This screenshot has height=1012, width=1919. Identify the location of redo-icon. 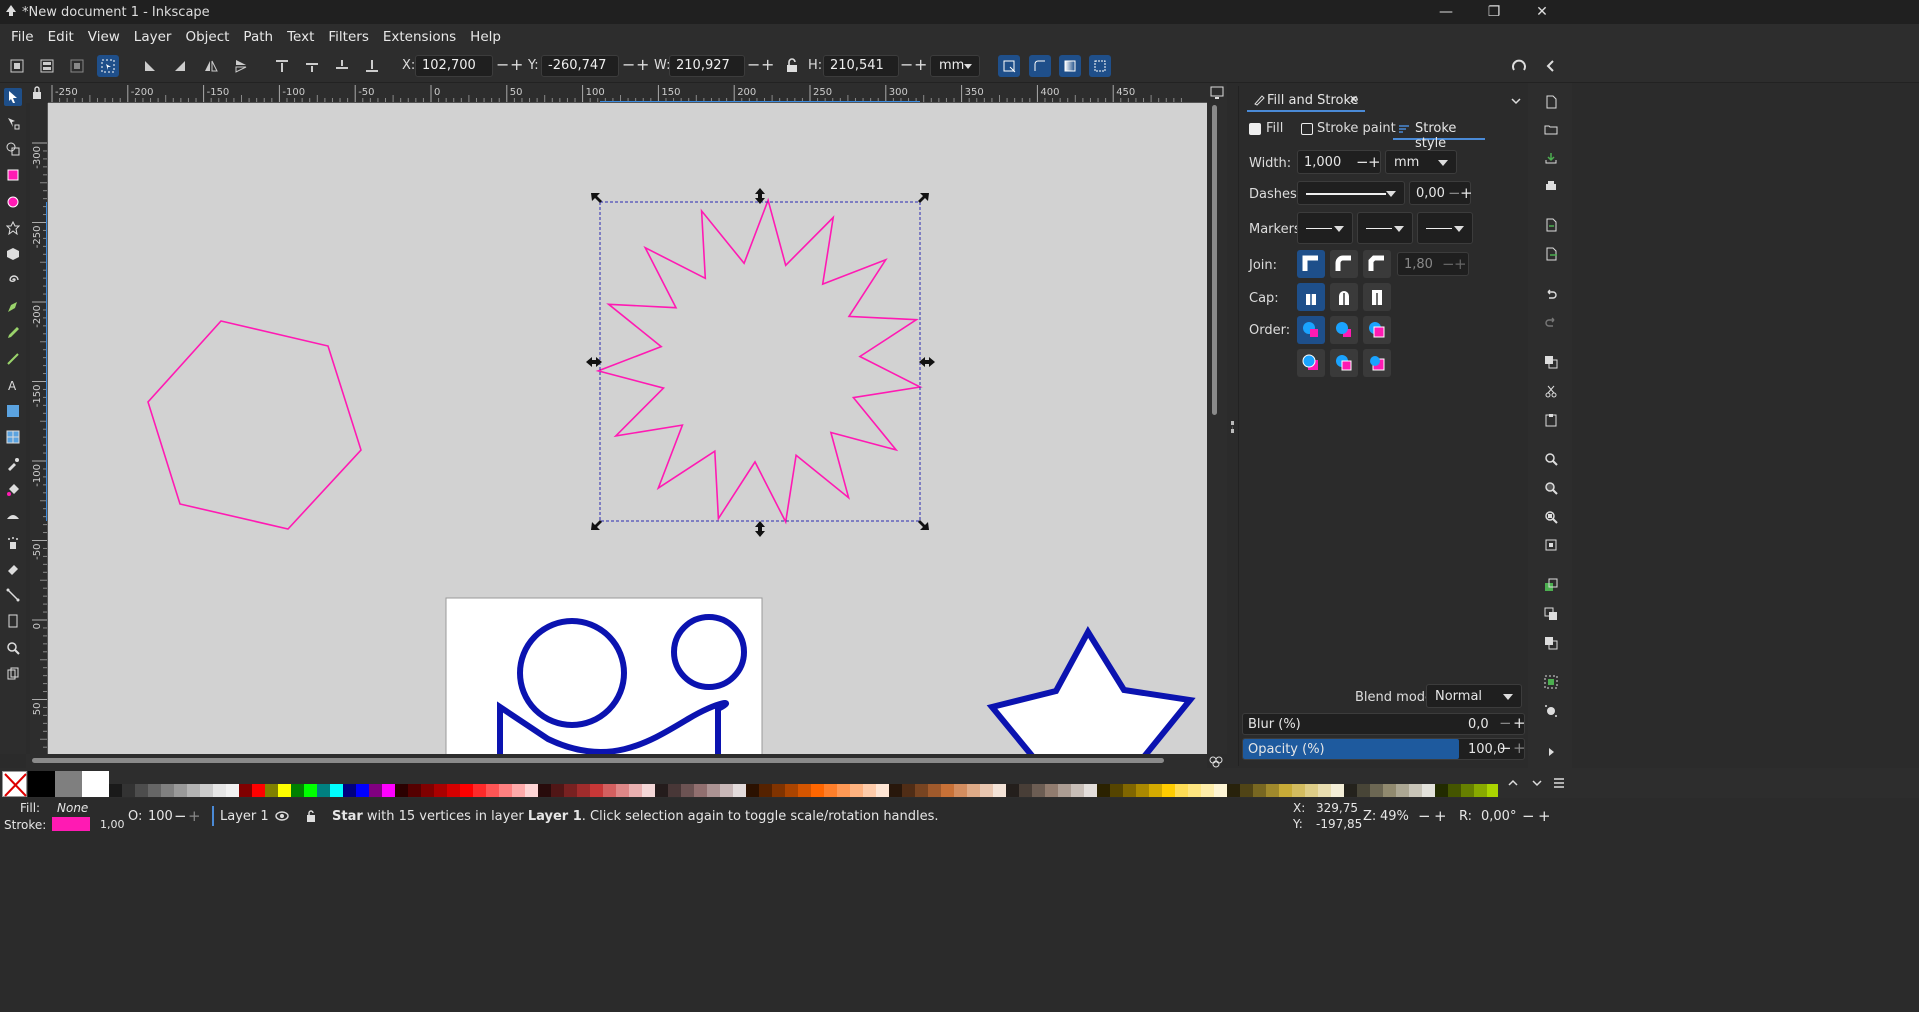
(1551, 322).